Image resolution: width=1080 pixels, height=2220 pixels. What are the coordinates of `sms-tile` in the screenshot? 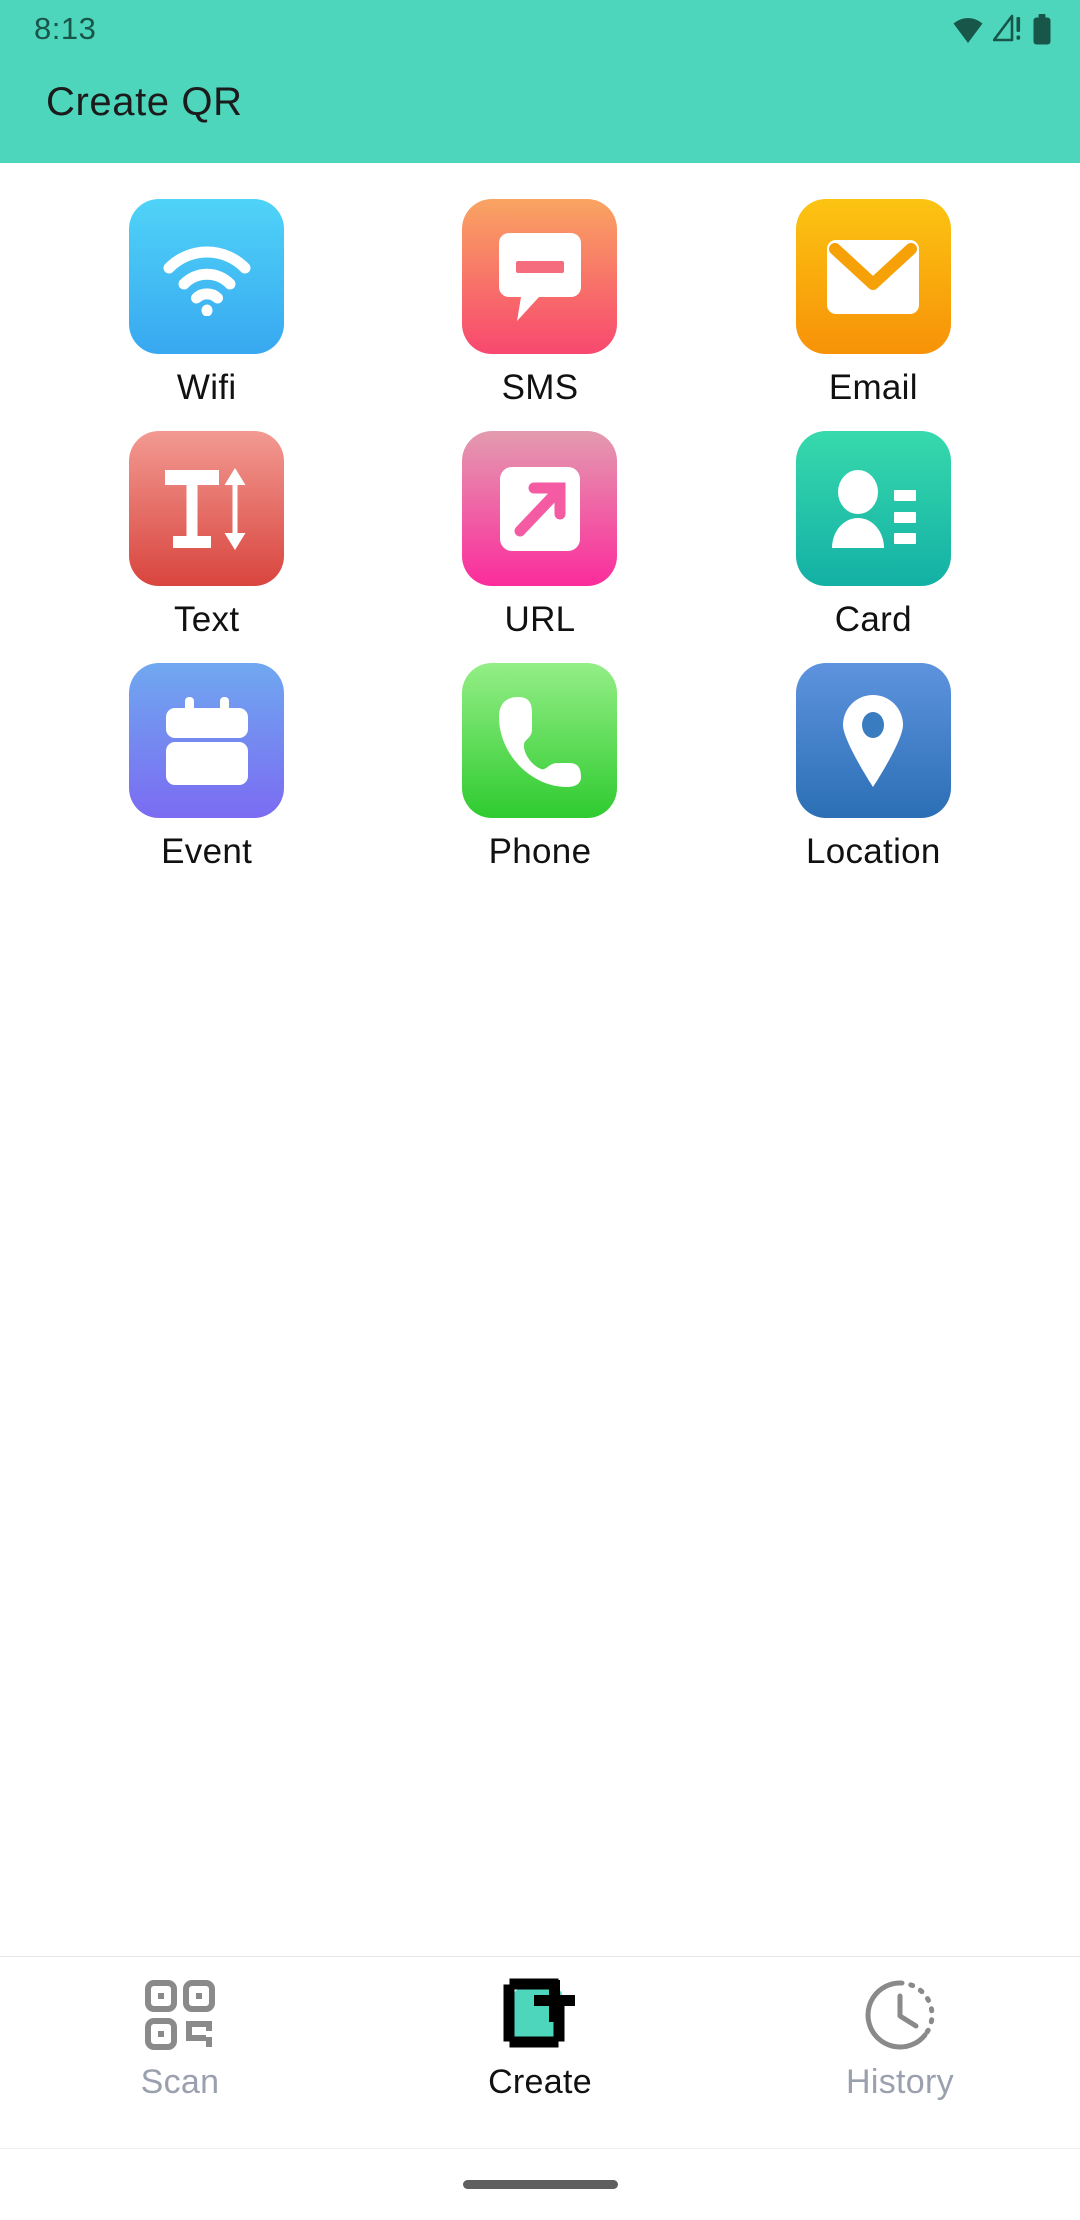 It's located at (540, 276).